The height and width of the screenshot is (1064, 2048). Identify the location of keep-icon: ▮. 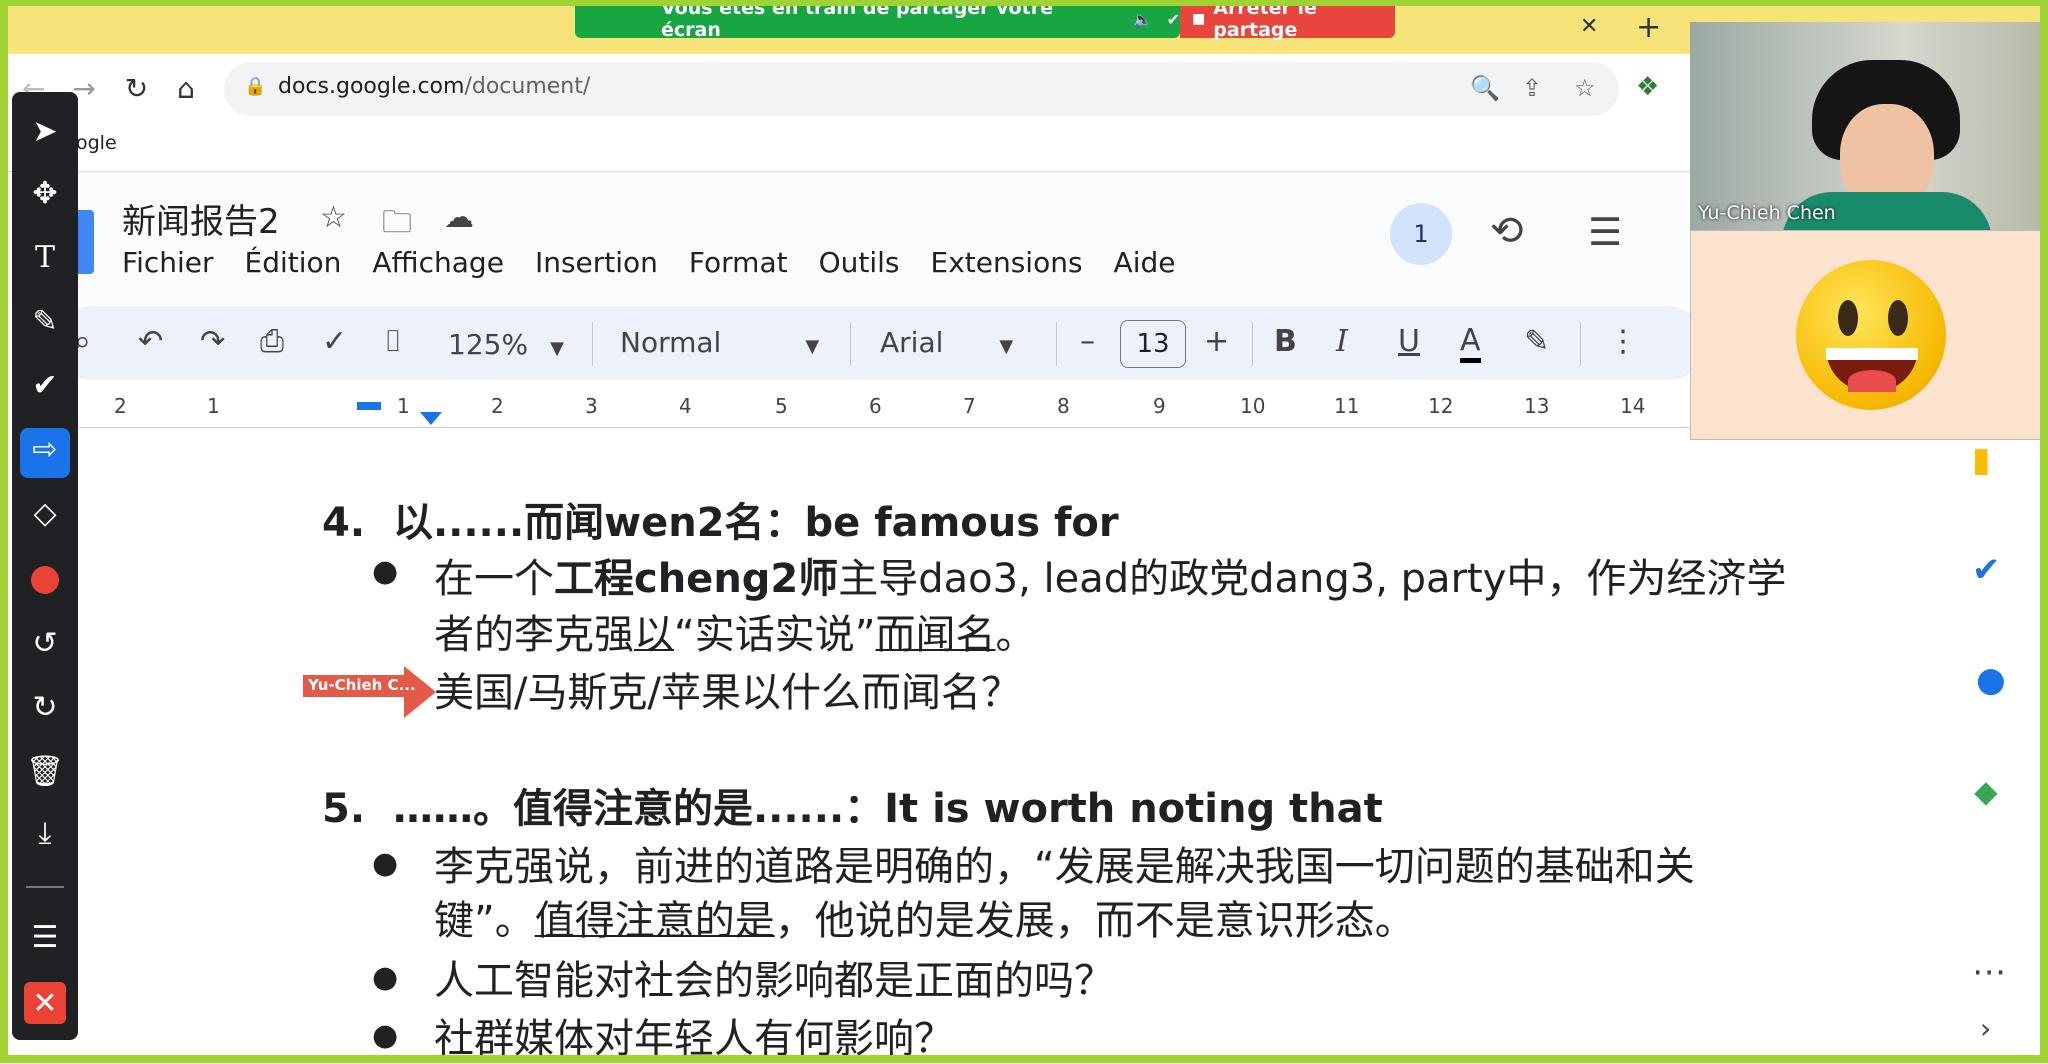
(1981, 460).